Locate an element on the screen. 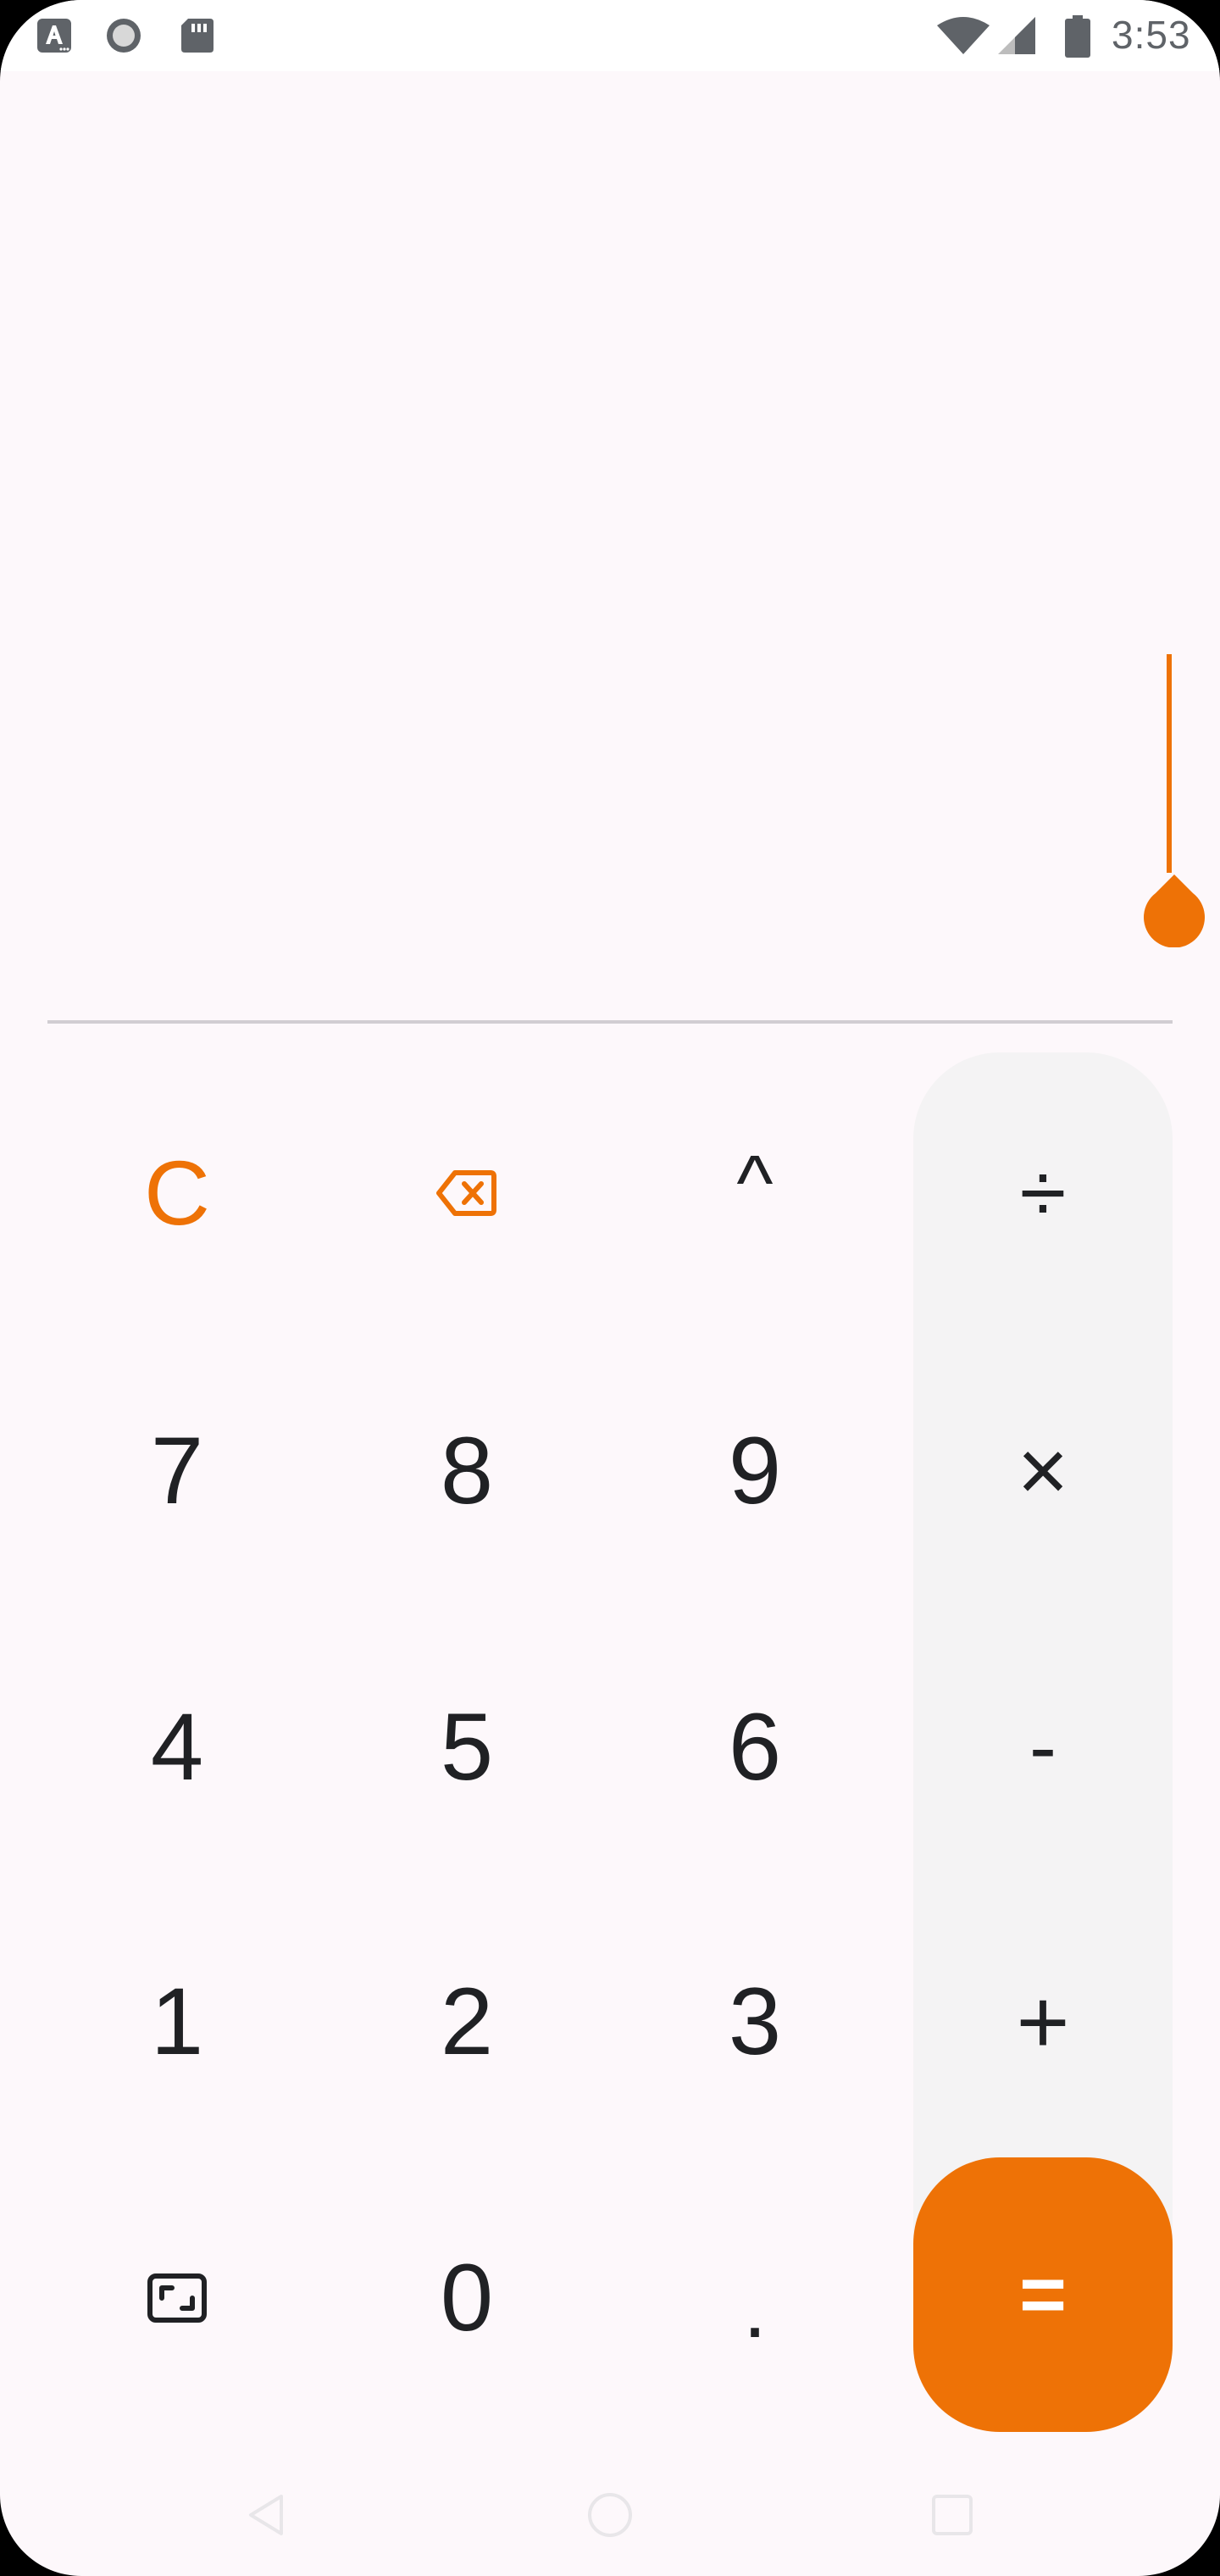 This screenshot has height=2576, width=1220. plus-button: + is located at coordinates (1043, 2022).